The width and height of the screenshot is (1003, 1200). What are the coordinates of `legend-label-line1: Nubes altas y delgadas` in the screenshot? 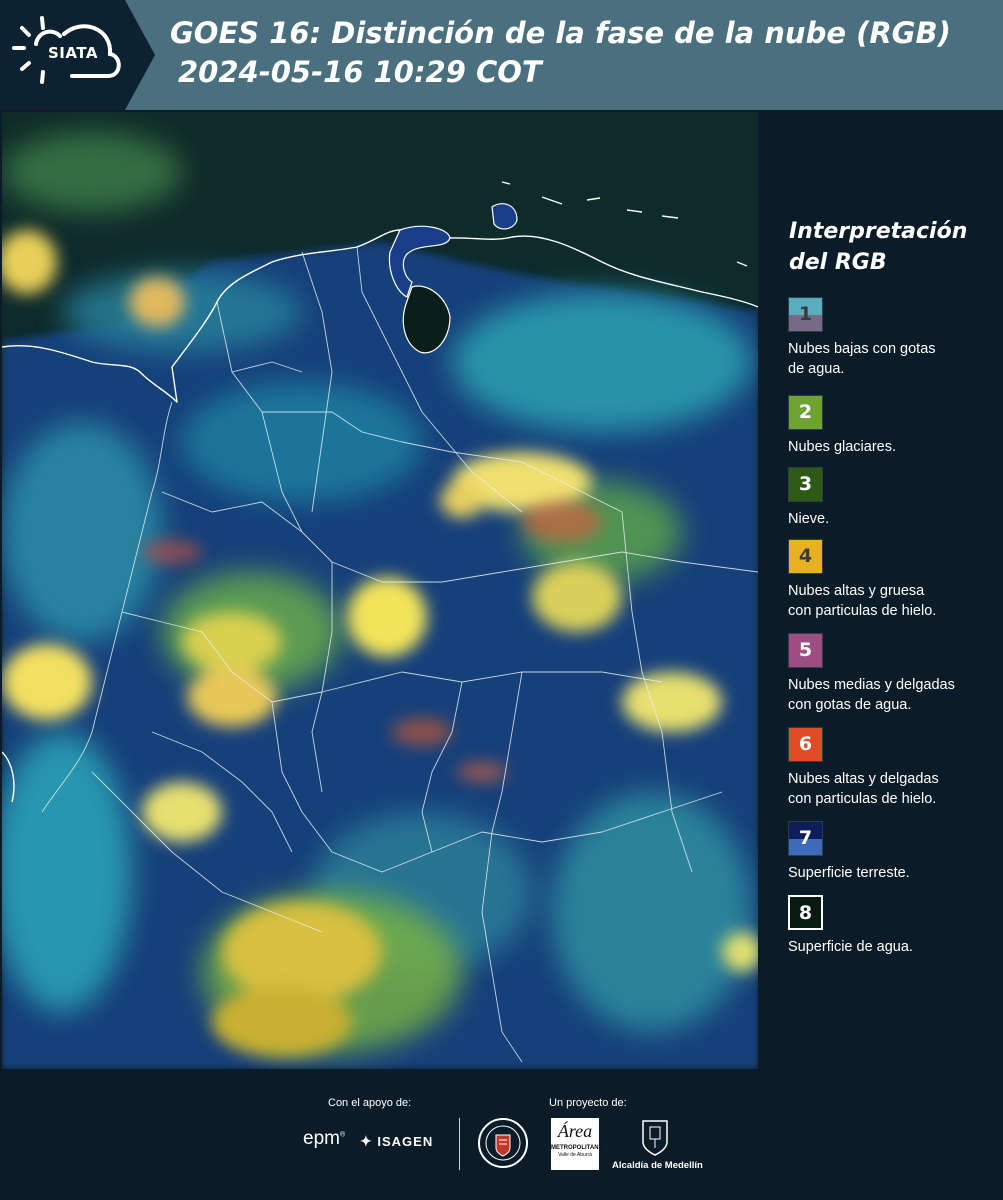 It's located at (863, 779).